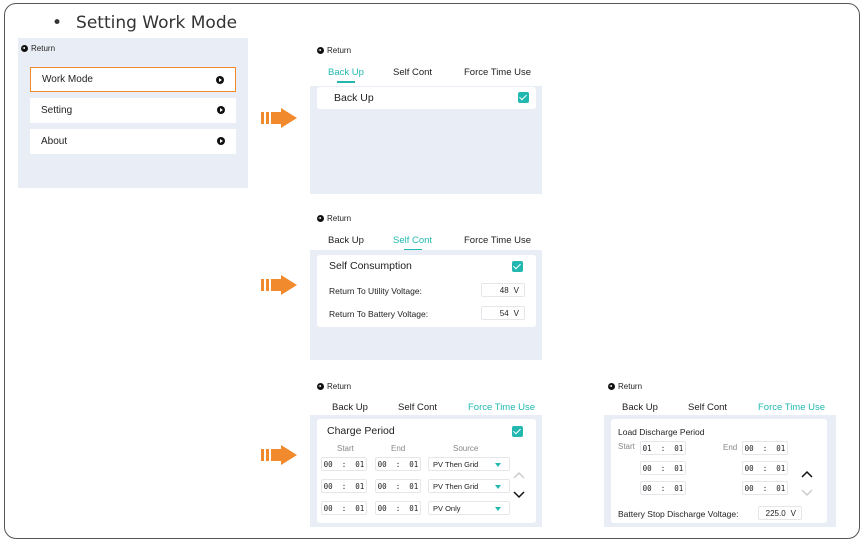  I want to click on main-menu-screen: Return Work Mode Setting About, so click(133, 113).